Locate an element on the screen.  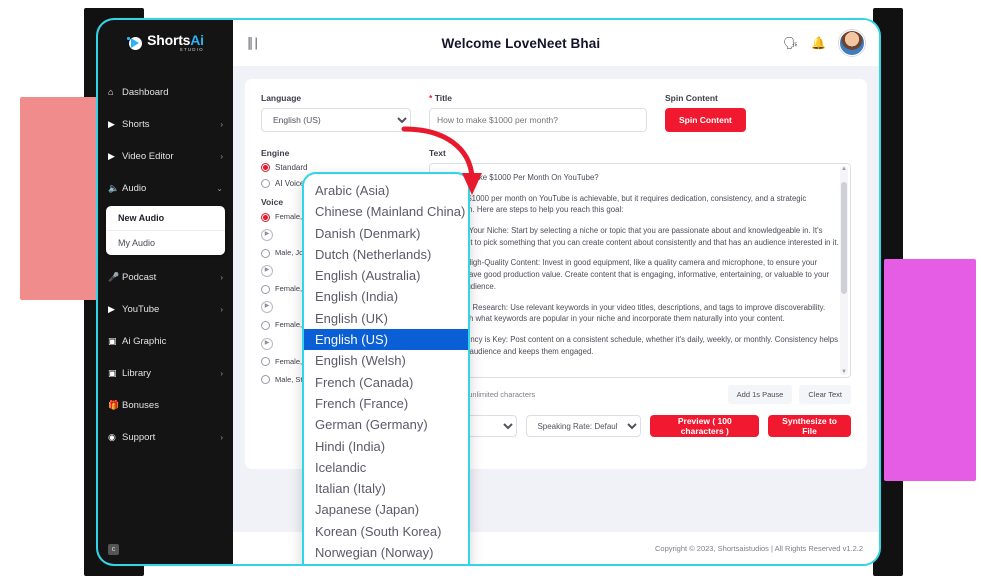
sidebar-item-youtube: ▶ YouTube › is located at coordinates (165, 309).